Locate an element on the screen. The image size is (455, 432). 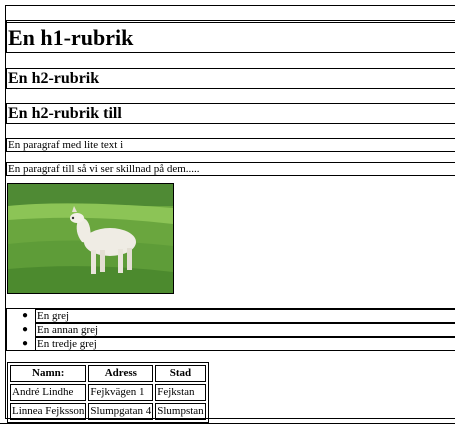
list-item: ● En grej is located at coordinates (238, 316).